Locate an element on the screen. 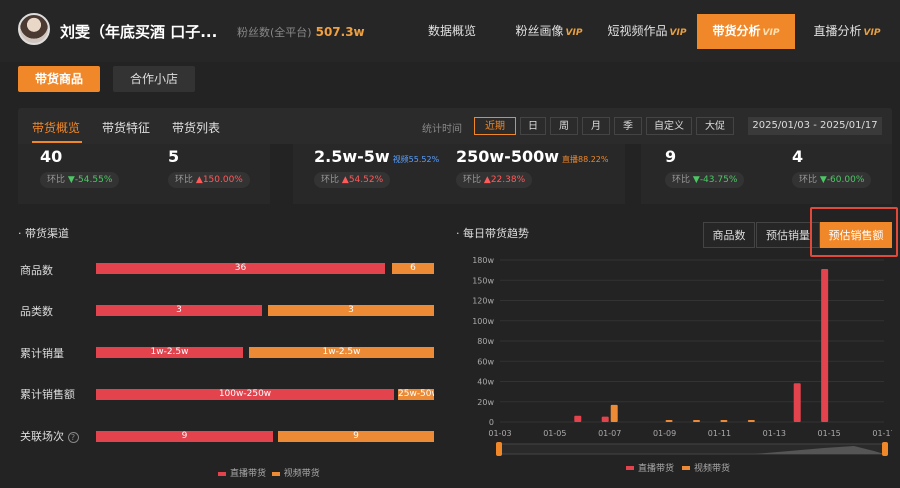 The width and height of the screenshot is (900, 488). metric-btn-products: 商品数 is located at coordinates (729, 235).